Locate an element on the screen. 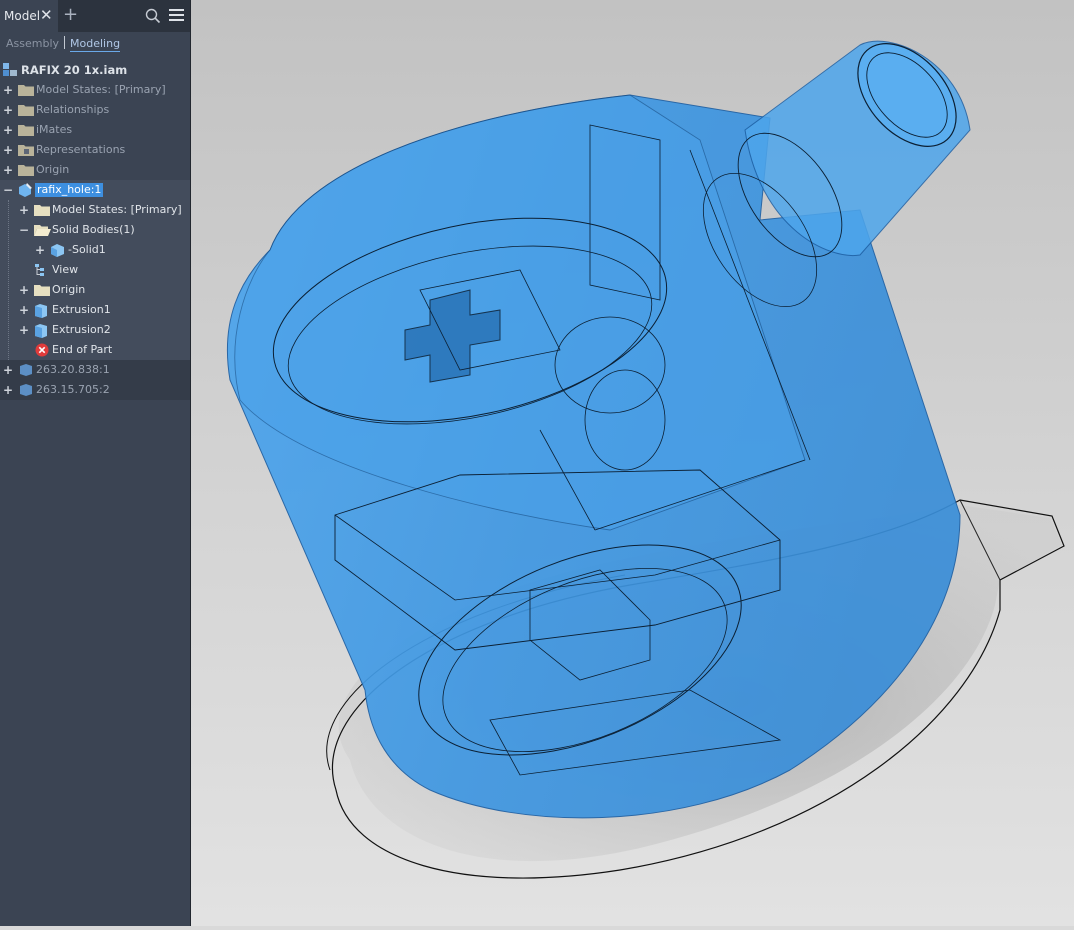 The image size is (1074, 930). tab-model-label: Model is located at coordinates (22, 16).